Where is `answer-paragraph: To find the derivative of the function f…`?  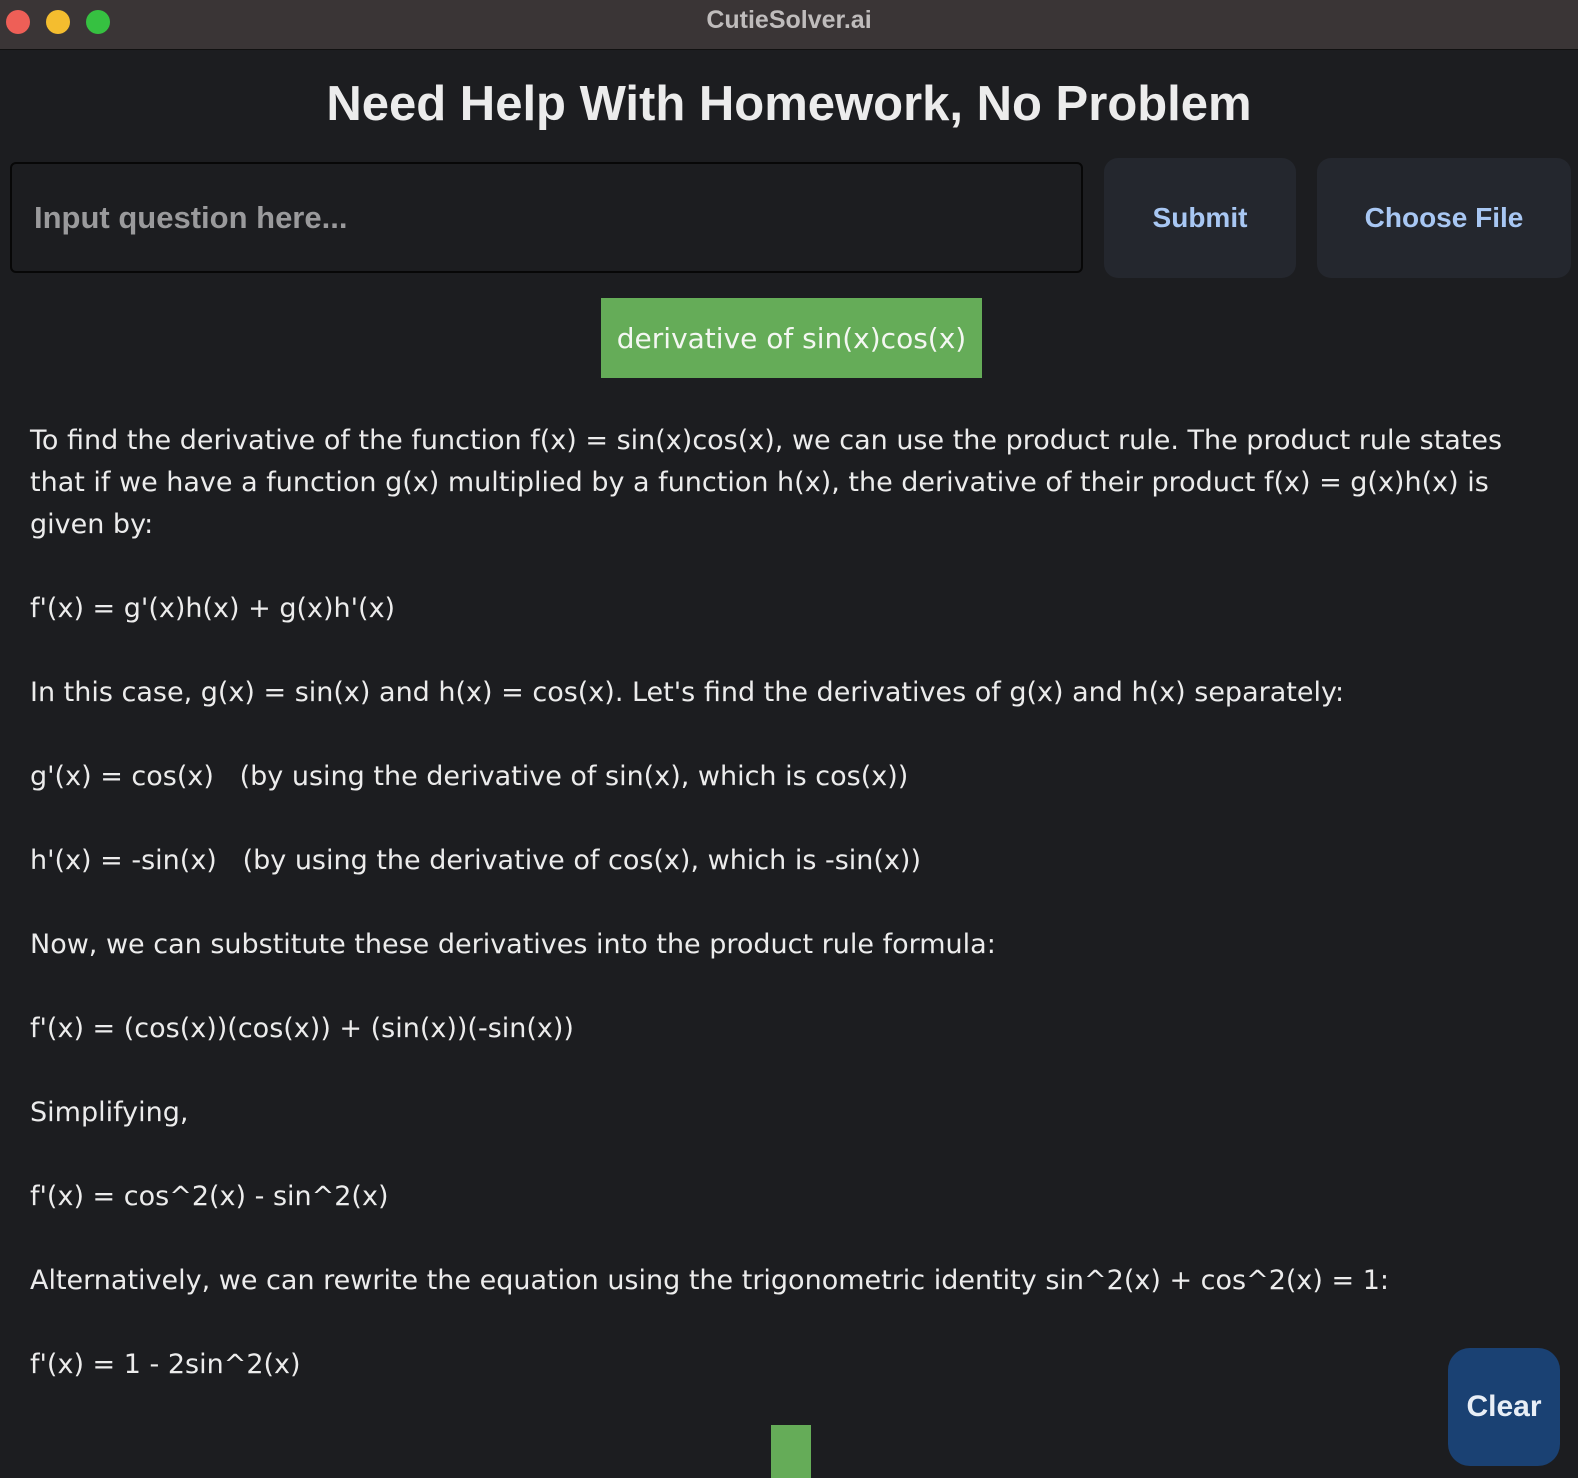
answer-paragraph: To find the derivative of the function f… is located at coordinates (770, 482).